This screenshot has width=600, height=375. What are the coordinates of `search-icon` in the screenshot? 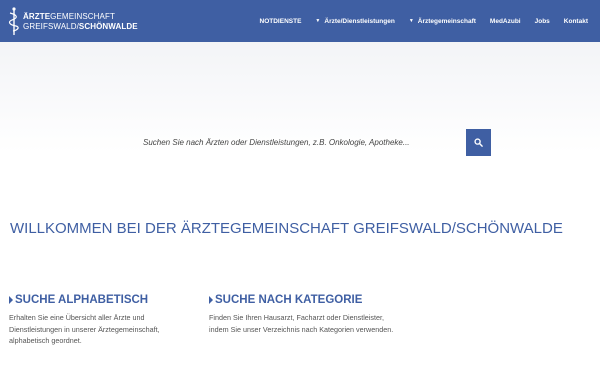 It's located at (478, 142).